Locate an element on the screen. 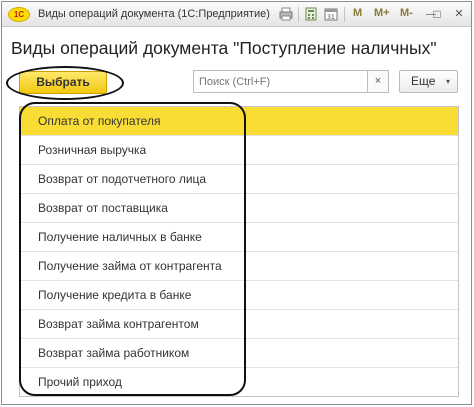 Image resolution: width=474 pixels, height=407 pixels. memory-minus-button: M- is located at coordinates (406, 13).